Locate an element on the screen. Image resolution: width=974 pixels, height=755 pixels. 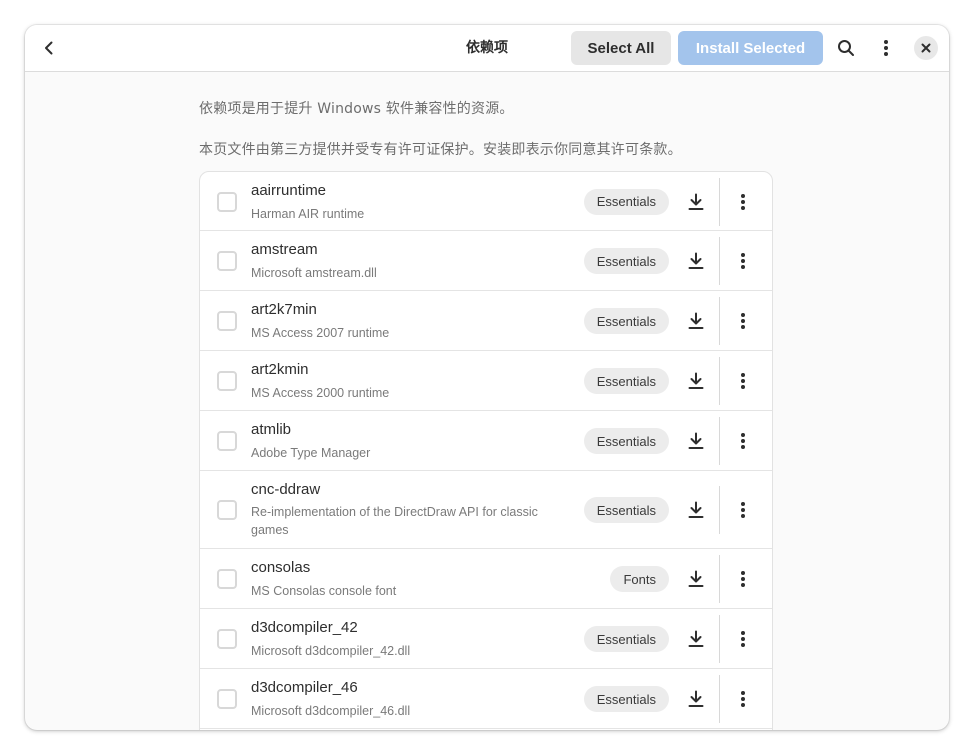
header-bar: 依赖项 Select All Install Selected is located at coordinates (487, 48).